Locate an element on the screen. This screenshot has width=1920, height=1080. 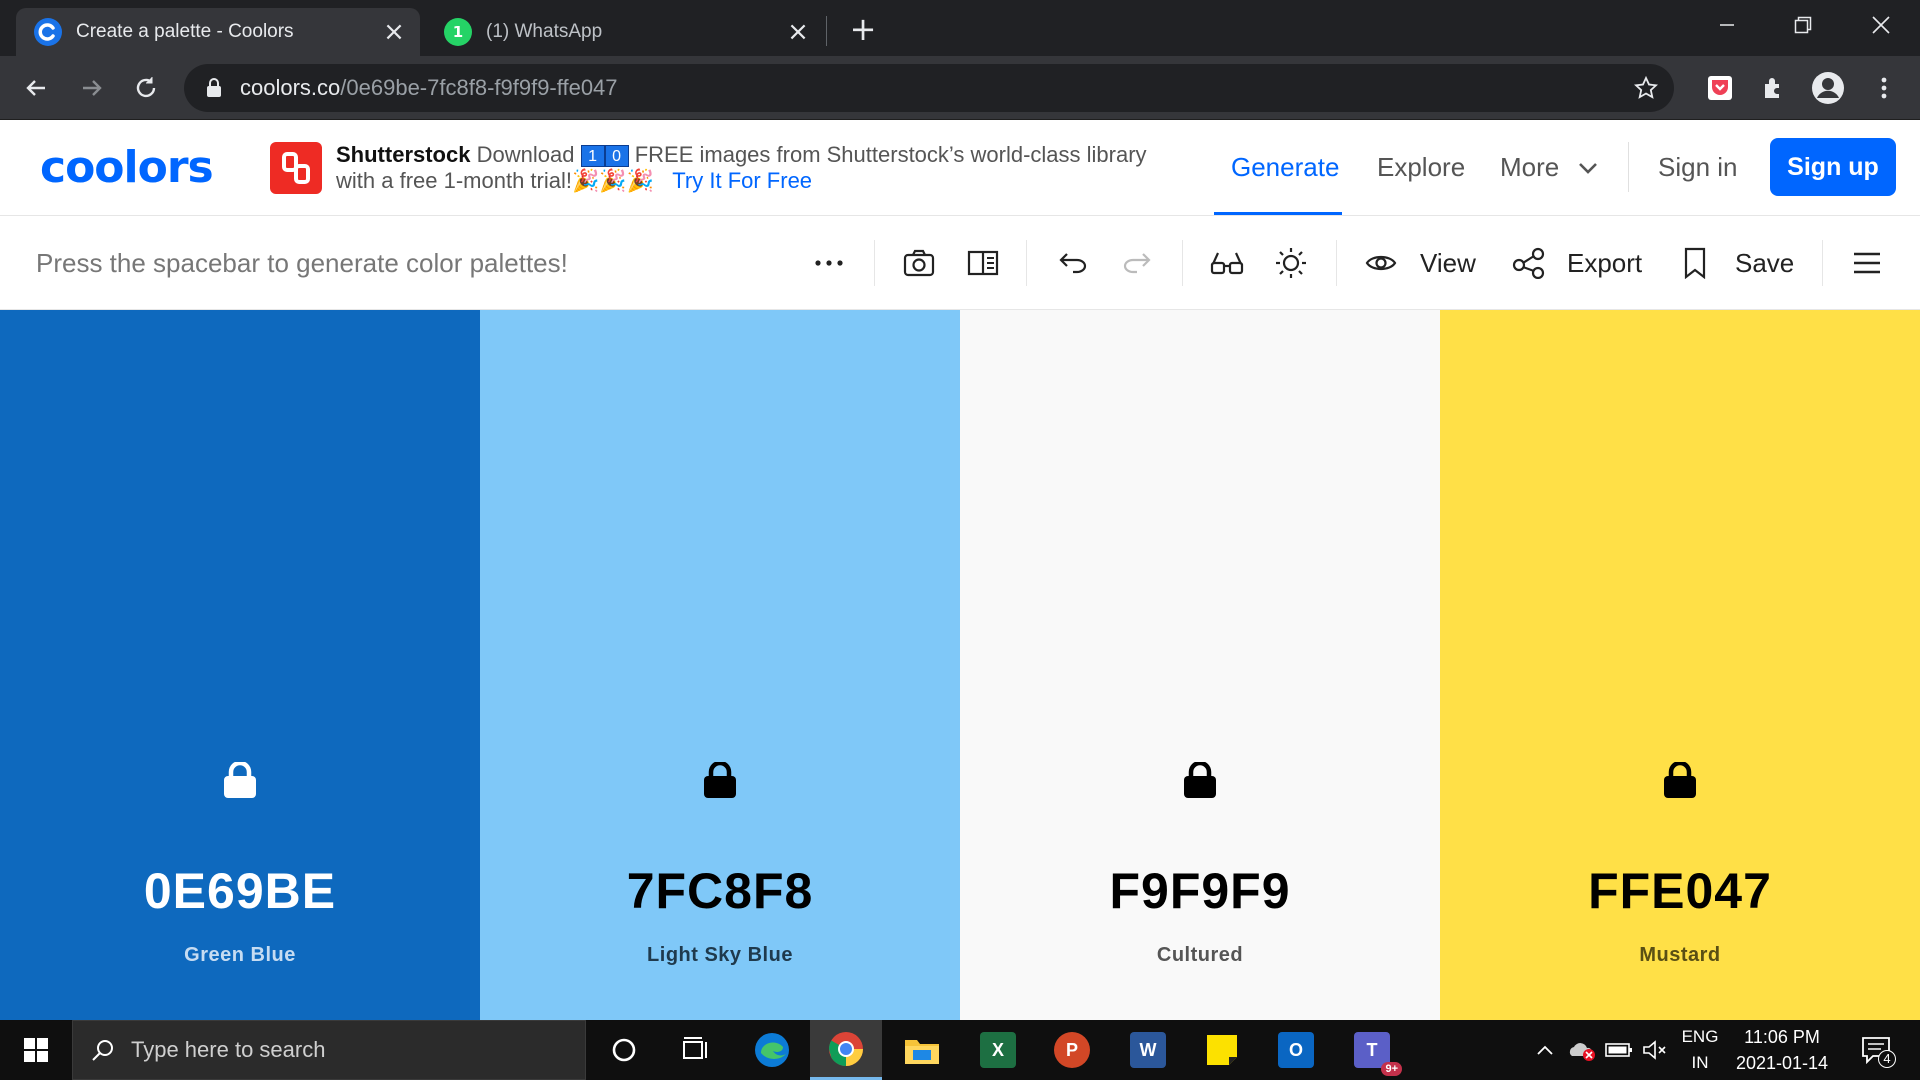
color-hex-code: F9F9F9 is located at coordinates (1200, 891).